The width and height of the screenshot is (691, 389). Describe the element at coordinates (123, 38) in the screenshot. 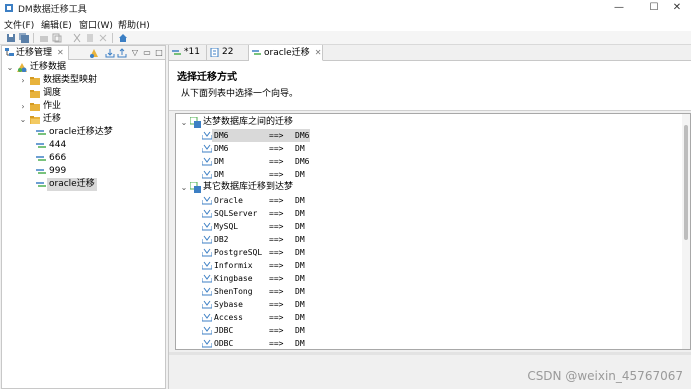

I see `home-icon` at that location.